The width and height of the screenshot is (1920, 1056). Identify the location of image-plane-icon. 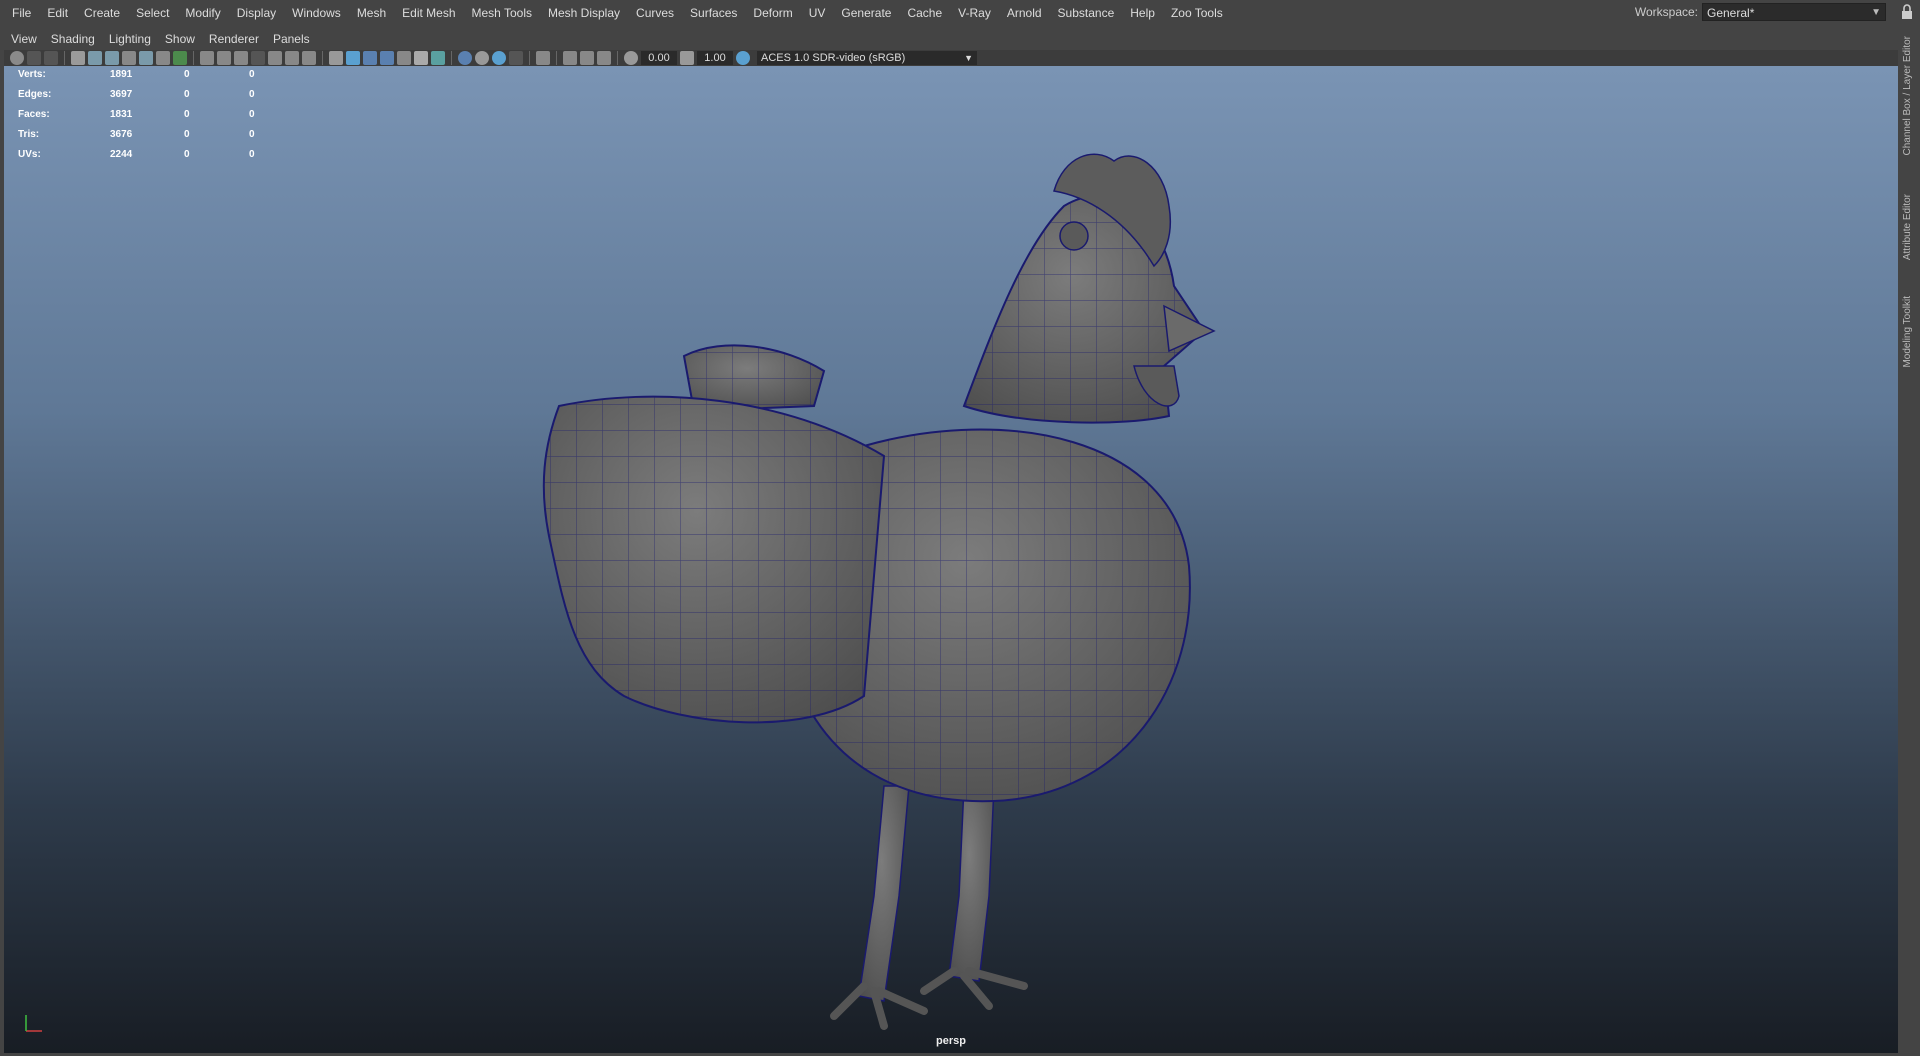
(95, 58).